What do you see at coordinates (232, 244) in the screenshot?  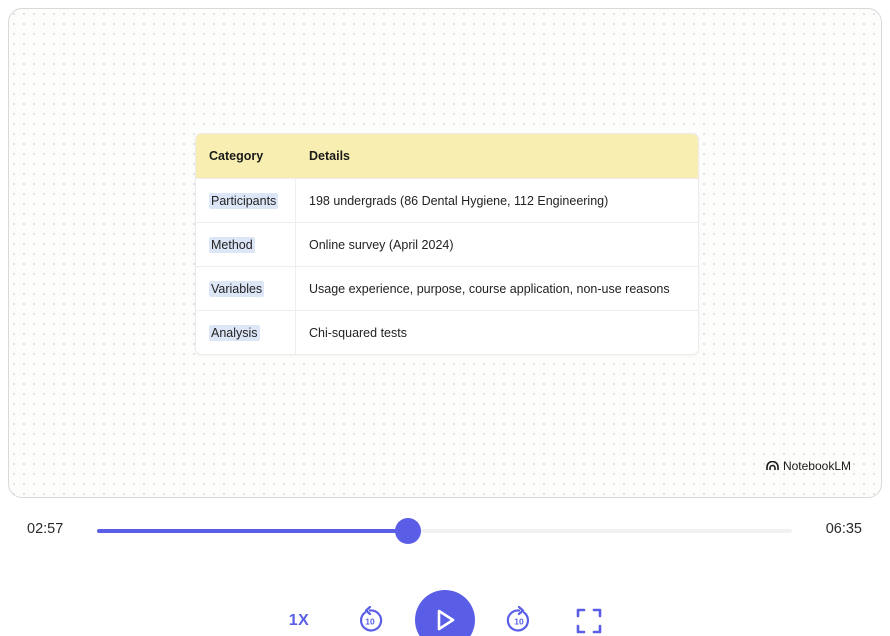 I see `row-category-label: Method` at bounding box center [232, 244].